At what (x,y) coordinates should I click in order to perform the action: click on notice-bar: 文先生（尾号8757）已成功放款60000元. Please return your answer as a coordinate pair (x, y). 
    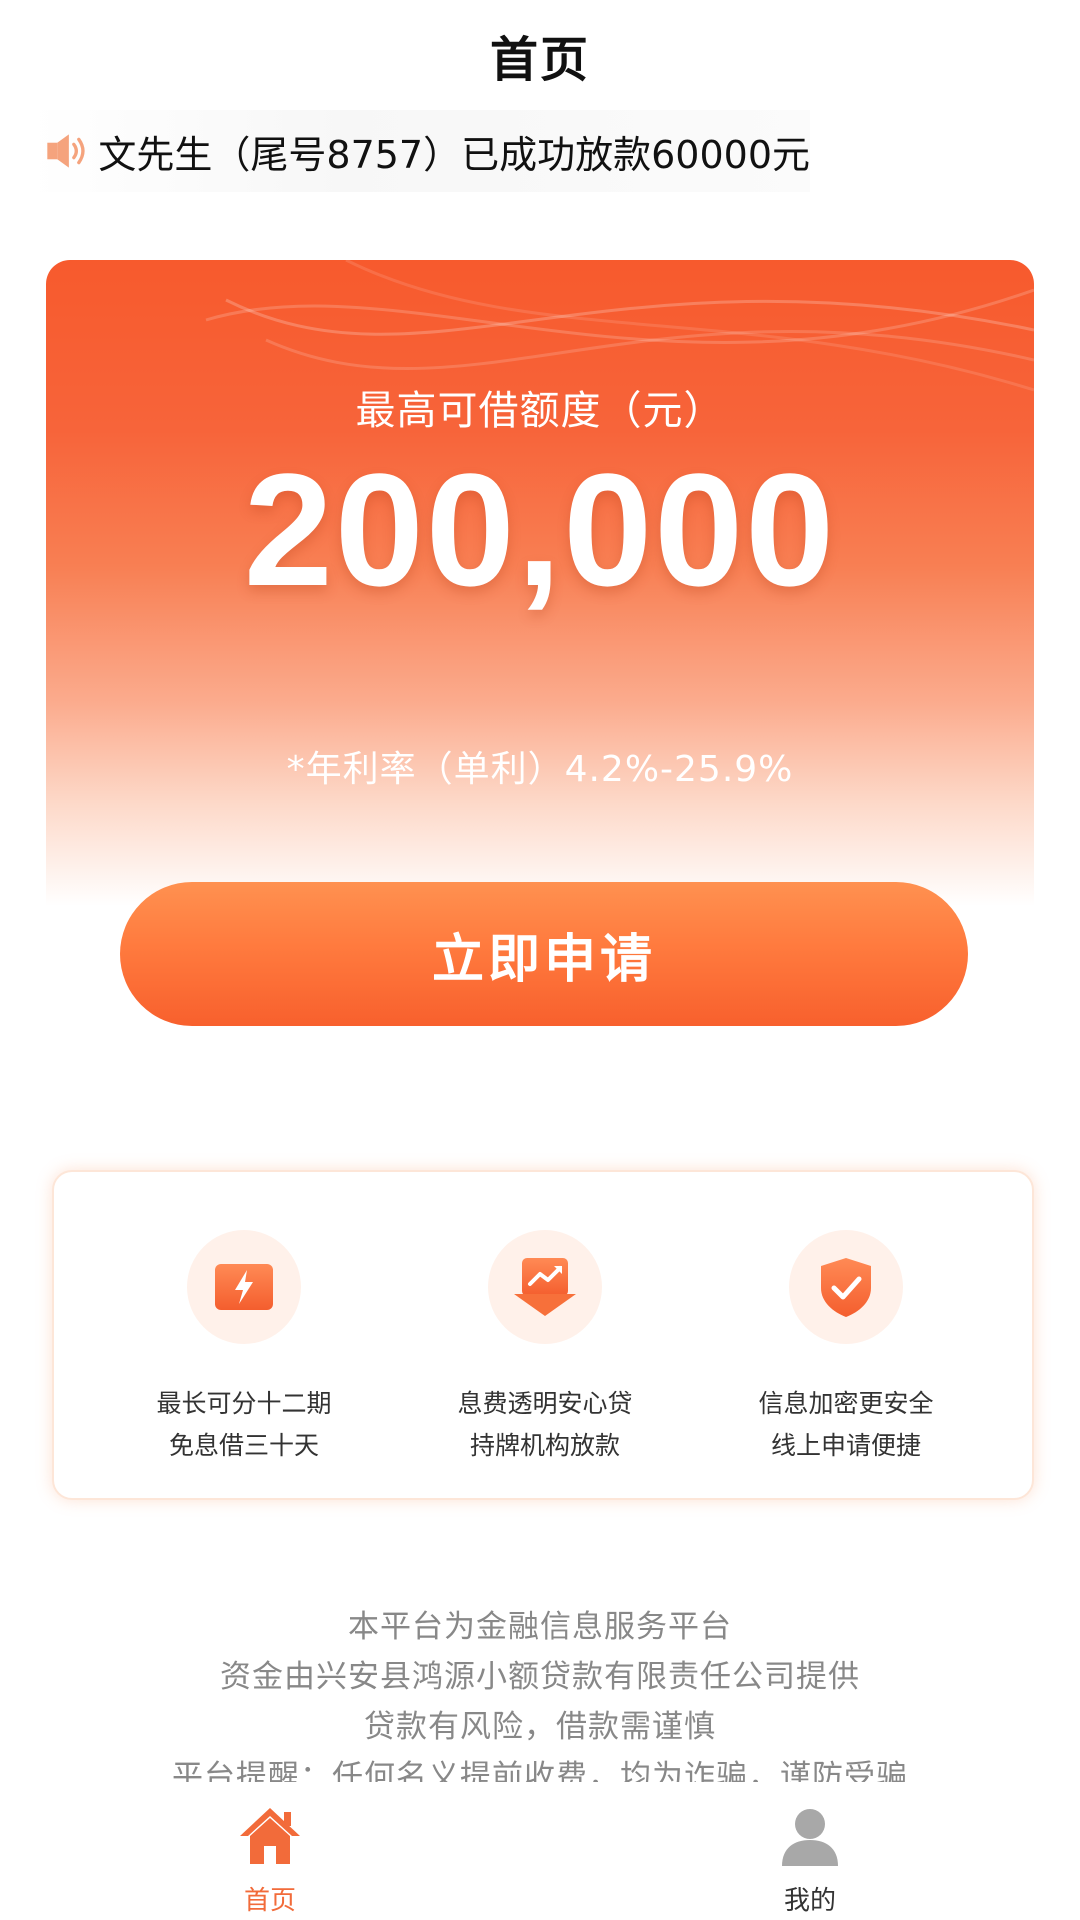
    Looking at the image, I should click on (420, 151).